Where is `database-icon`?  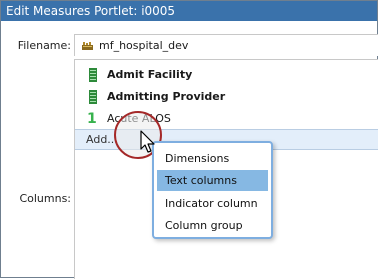
database-icon is located at coordinates (87, 46).